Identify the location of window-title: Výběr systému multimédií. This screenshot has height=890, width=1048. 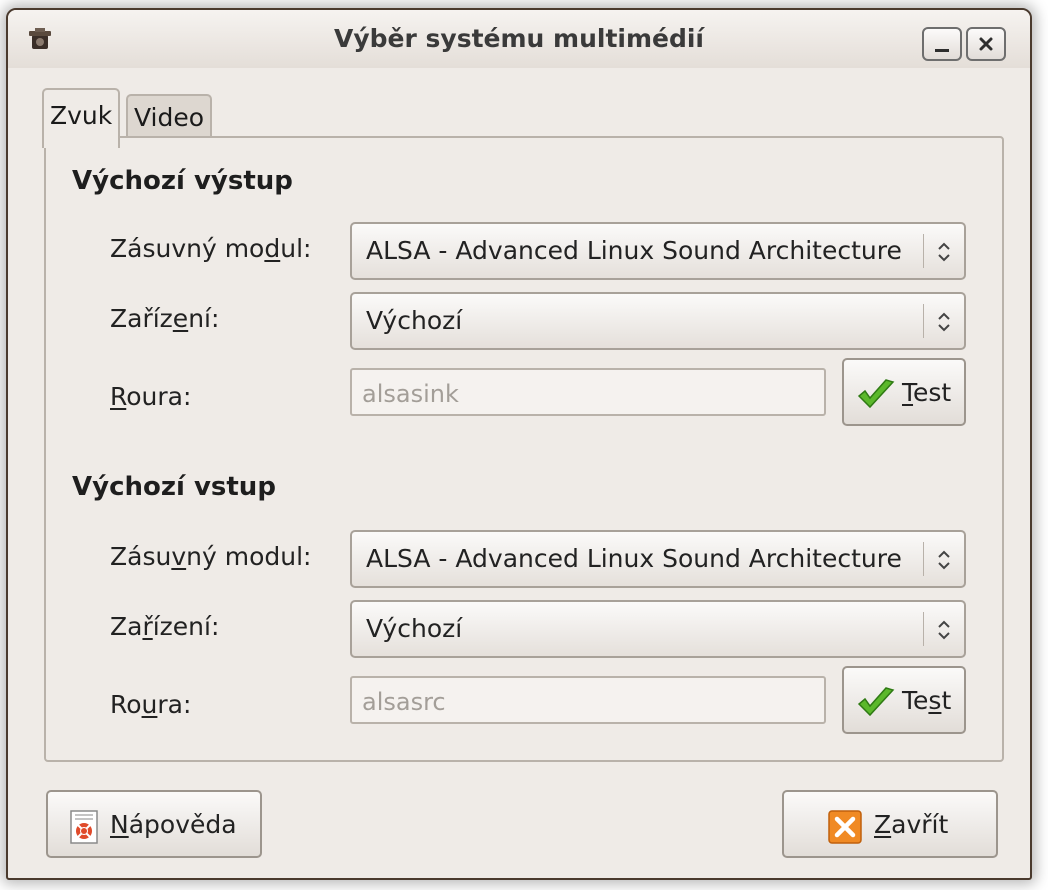
(519, 38).